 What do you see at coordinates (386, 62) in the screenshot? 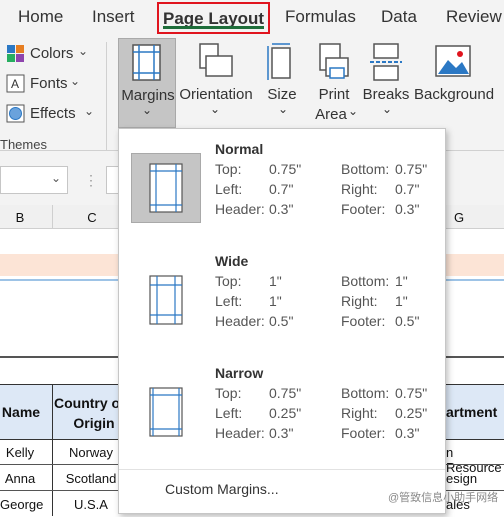
I see `breaks-icon` at bounding box center [386, 62].